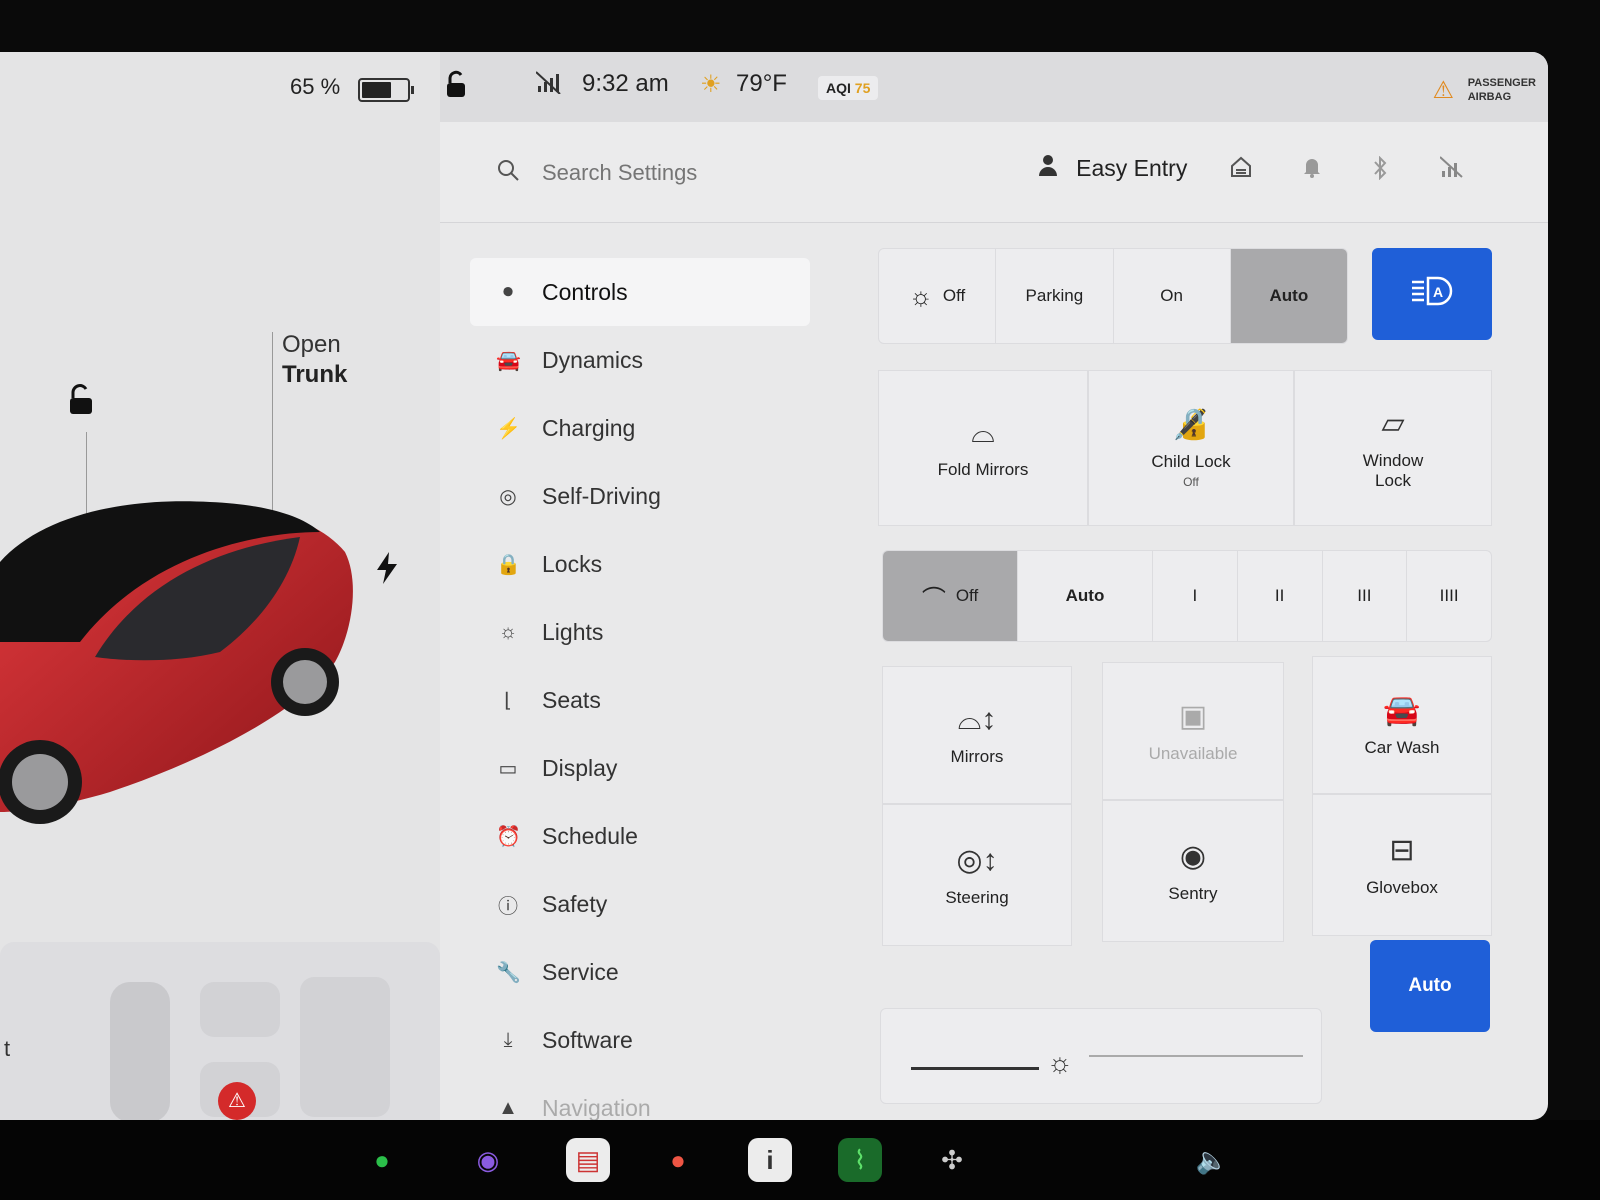 Image resolution: width=1600 pixels, height=1200 pixels. I want to click on safety-icon: ⓘ, so click(508, 906).